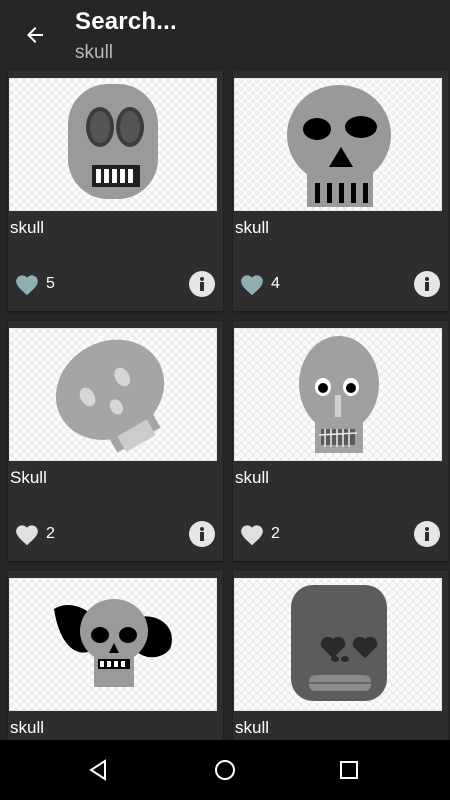  What do you see at coordinates (275, 283) in the screenshot?
I see `like-count: 4` at bounding box center [275, 283].